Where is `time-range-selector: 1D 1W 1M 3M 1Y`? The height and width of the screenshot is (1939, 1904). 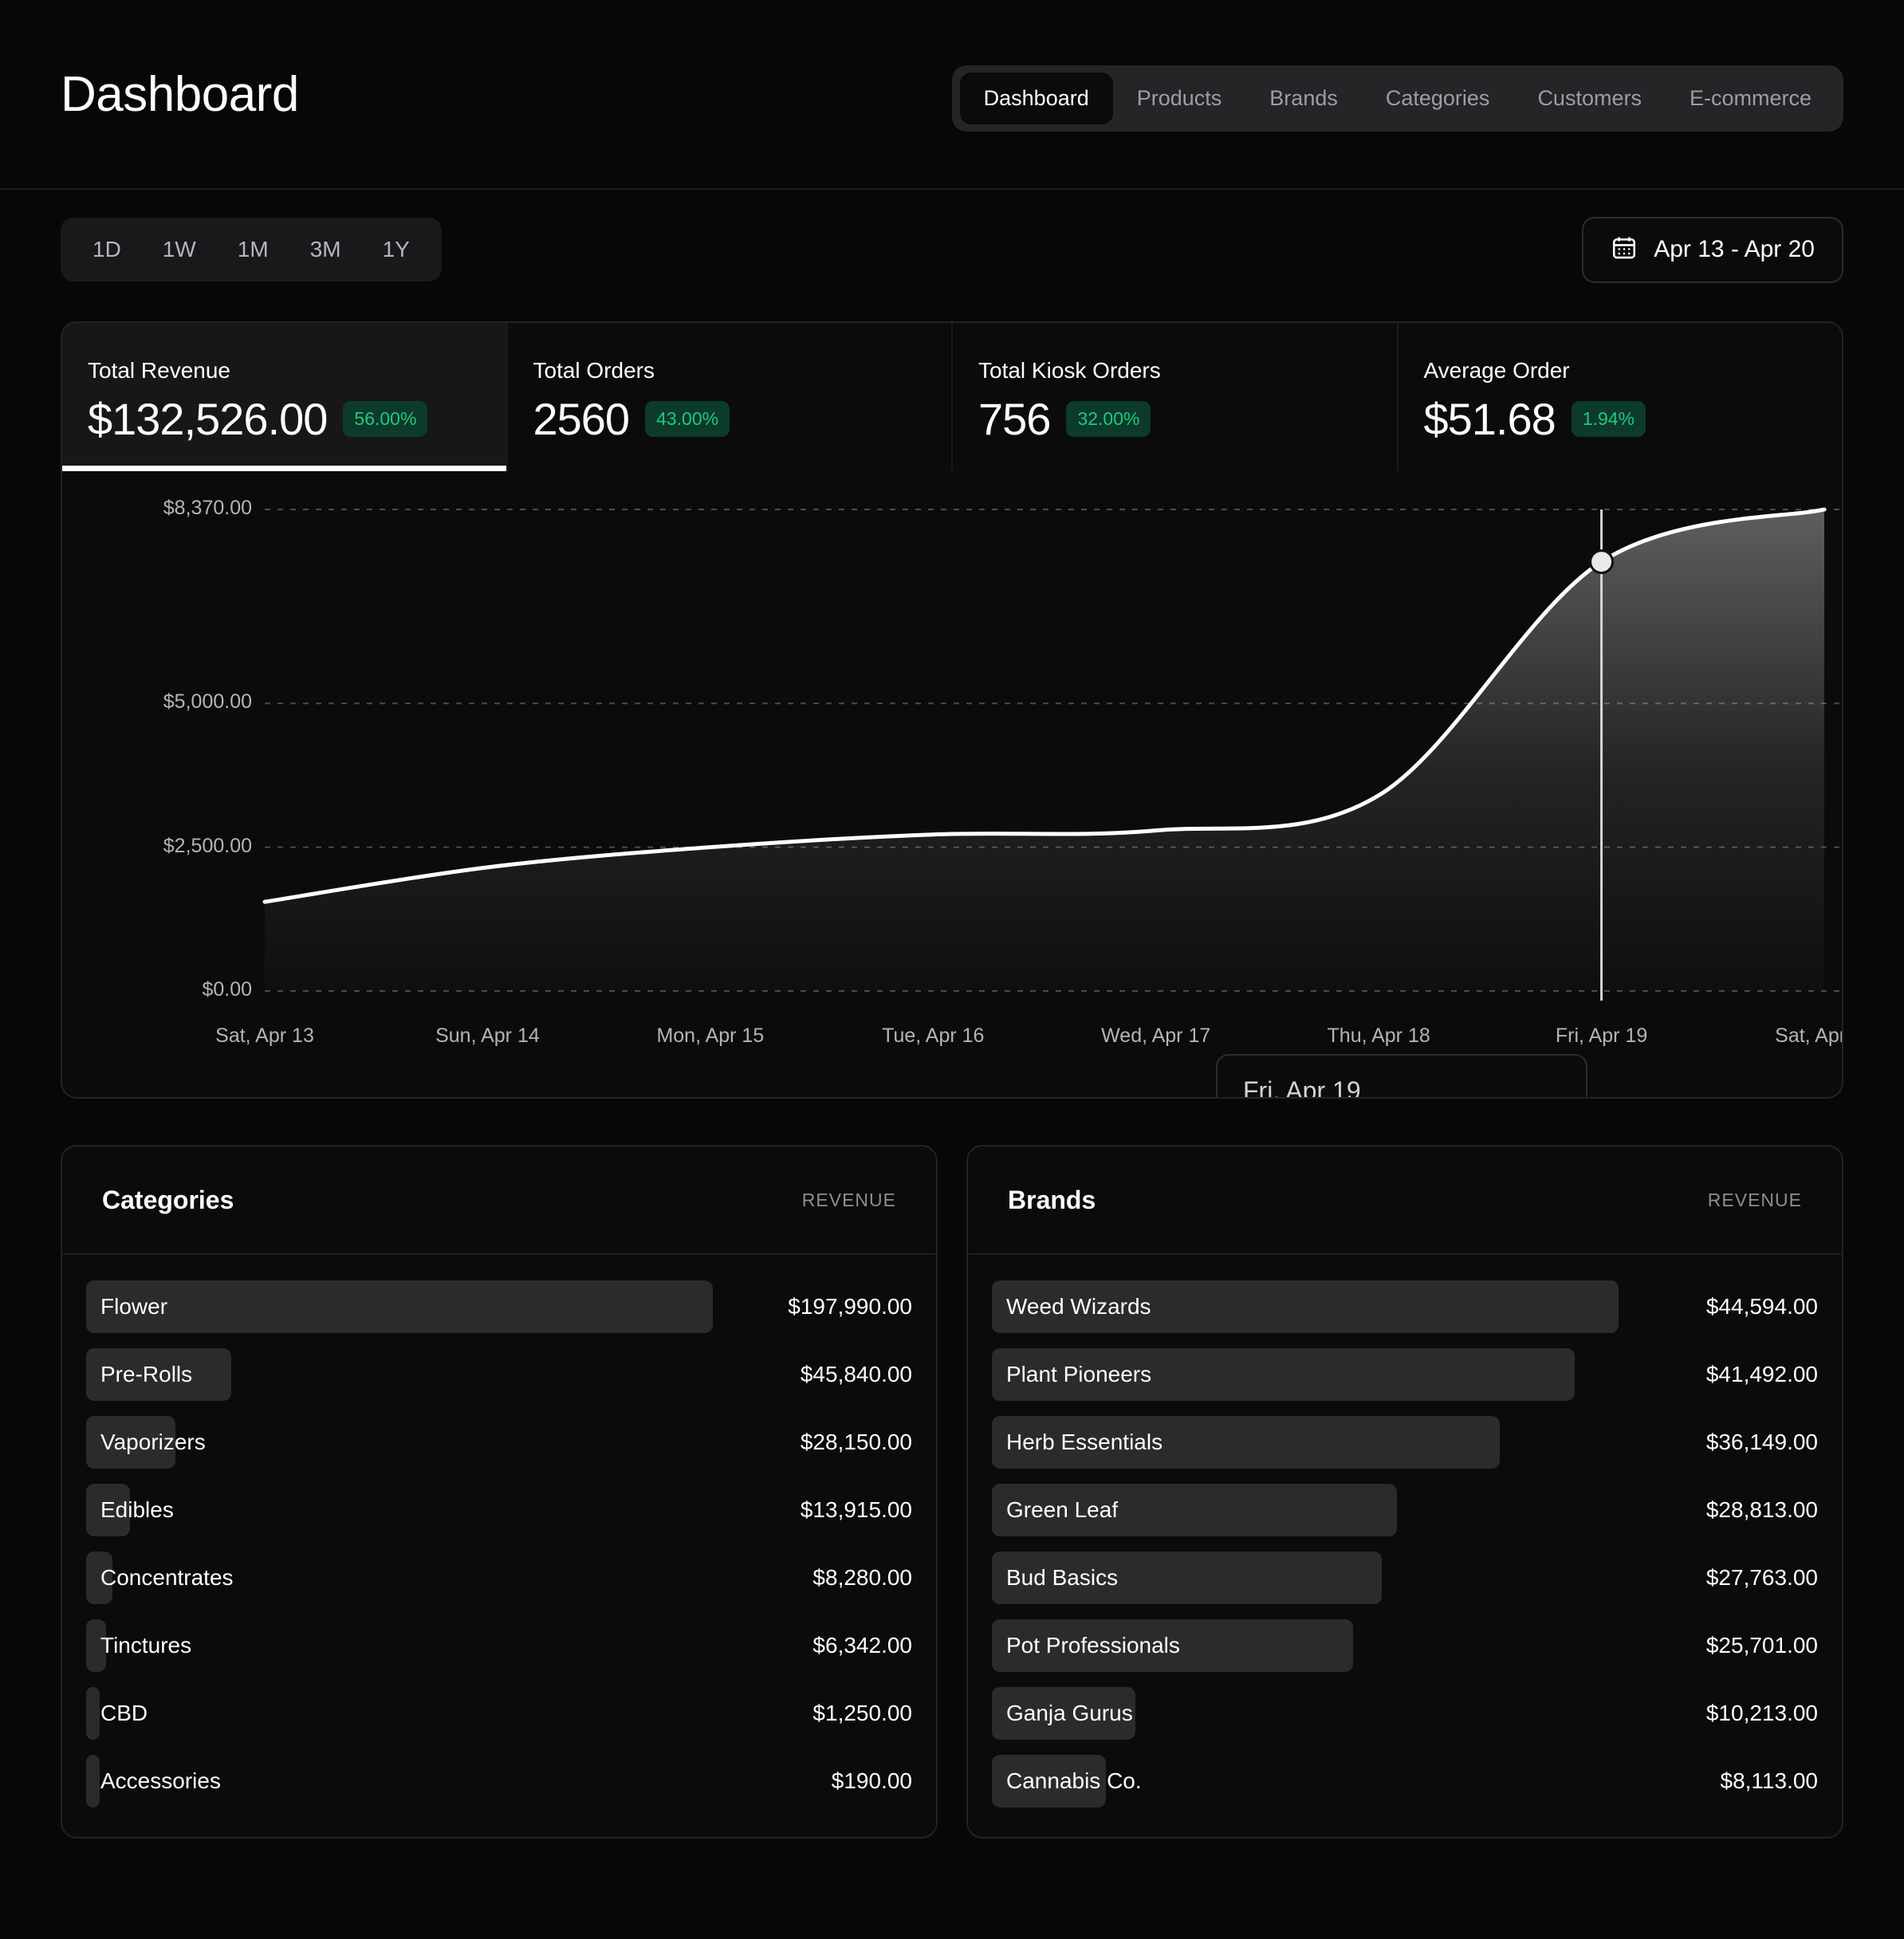 time-range-selector: 1D 1W 1M 3M 1Y is located at coordinates (251, 249).